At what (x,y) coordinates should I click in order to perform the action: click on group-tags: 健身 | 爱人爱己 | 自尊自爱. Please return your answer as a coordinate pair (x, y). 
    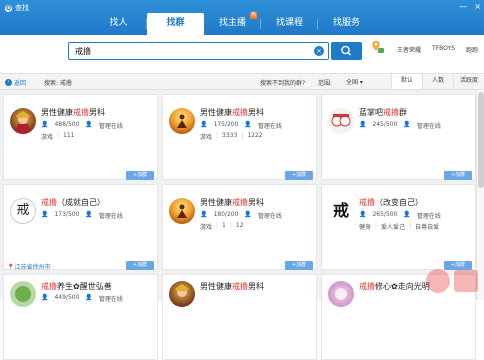
    Looking at the image, I should click on (399, 226).